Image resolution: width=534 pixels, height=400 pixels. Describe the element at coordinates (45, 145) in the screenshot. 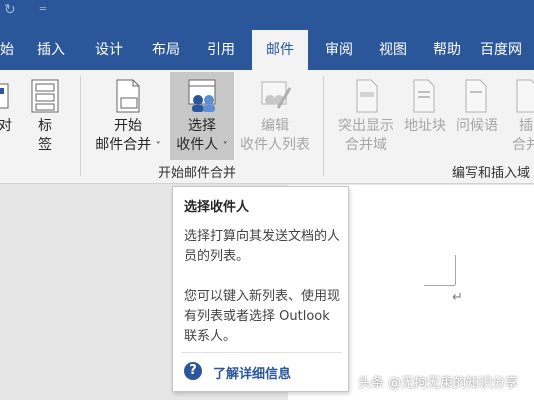

I see `labels-label-2: 签` at that location.